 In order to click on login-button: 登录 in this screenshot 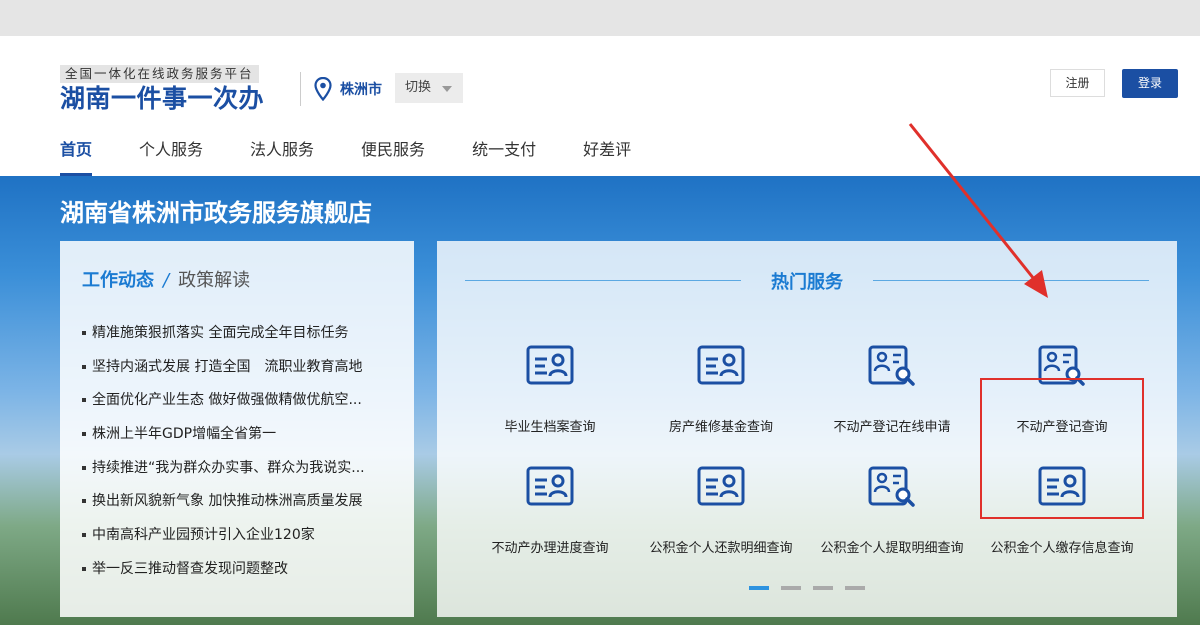, I will do `click(1150, 83)`.